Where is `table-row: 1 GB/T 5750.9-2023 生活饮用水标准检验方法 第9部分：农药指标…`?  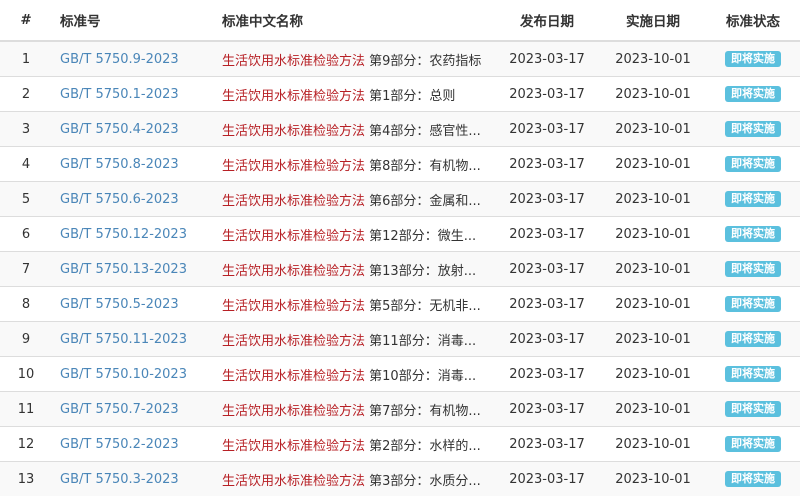 table-row: 1 GB/T 5750.9-2023 生活饮用水标准检验方法 第9部分：农药指标… is located at coordinates (400, 58).